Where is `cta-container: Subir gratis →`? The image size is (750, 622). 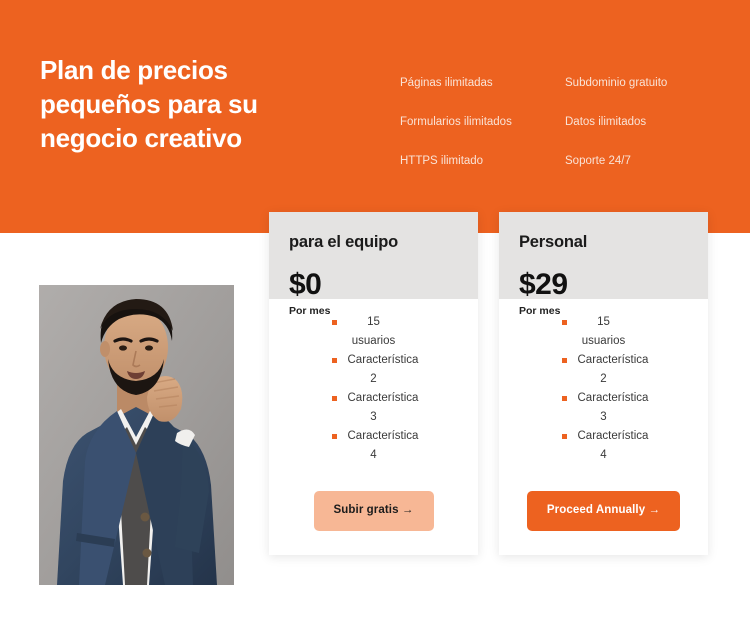 cta-container: Subir gratis → is located at coordinates (373, 510).